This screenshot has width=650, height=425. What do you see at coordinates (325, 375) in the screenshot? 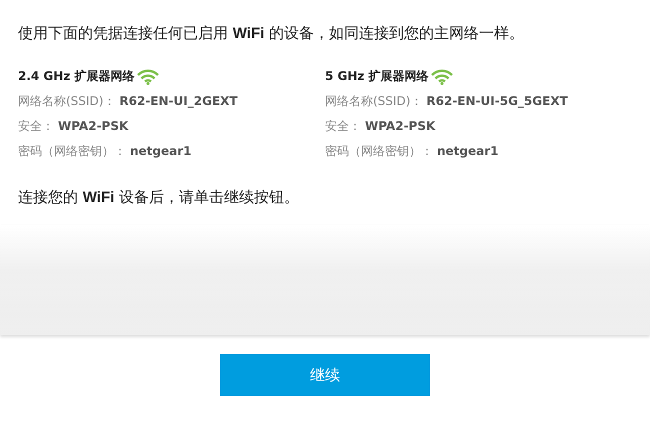
I see `continue-button: 继续` at bounding box center [325, 375].